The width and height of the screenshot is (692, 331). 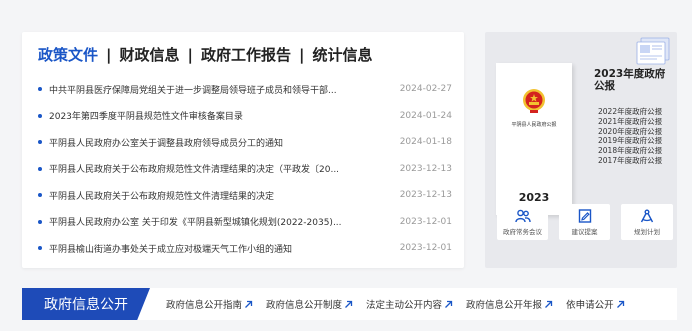 I want to click on news-title: 平阴县人民政府办公室关于调整县政府领导成员分工的通知, so click(x=209, y=142).